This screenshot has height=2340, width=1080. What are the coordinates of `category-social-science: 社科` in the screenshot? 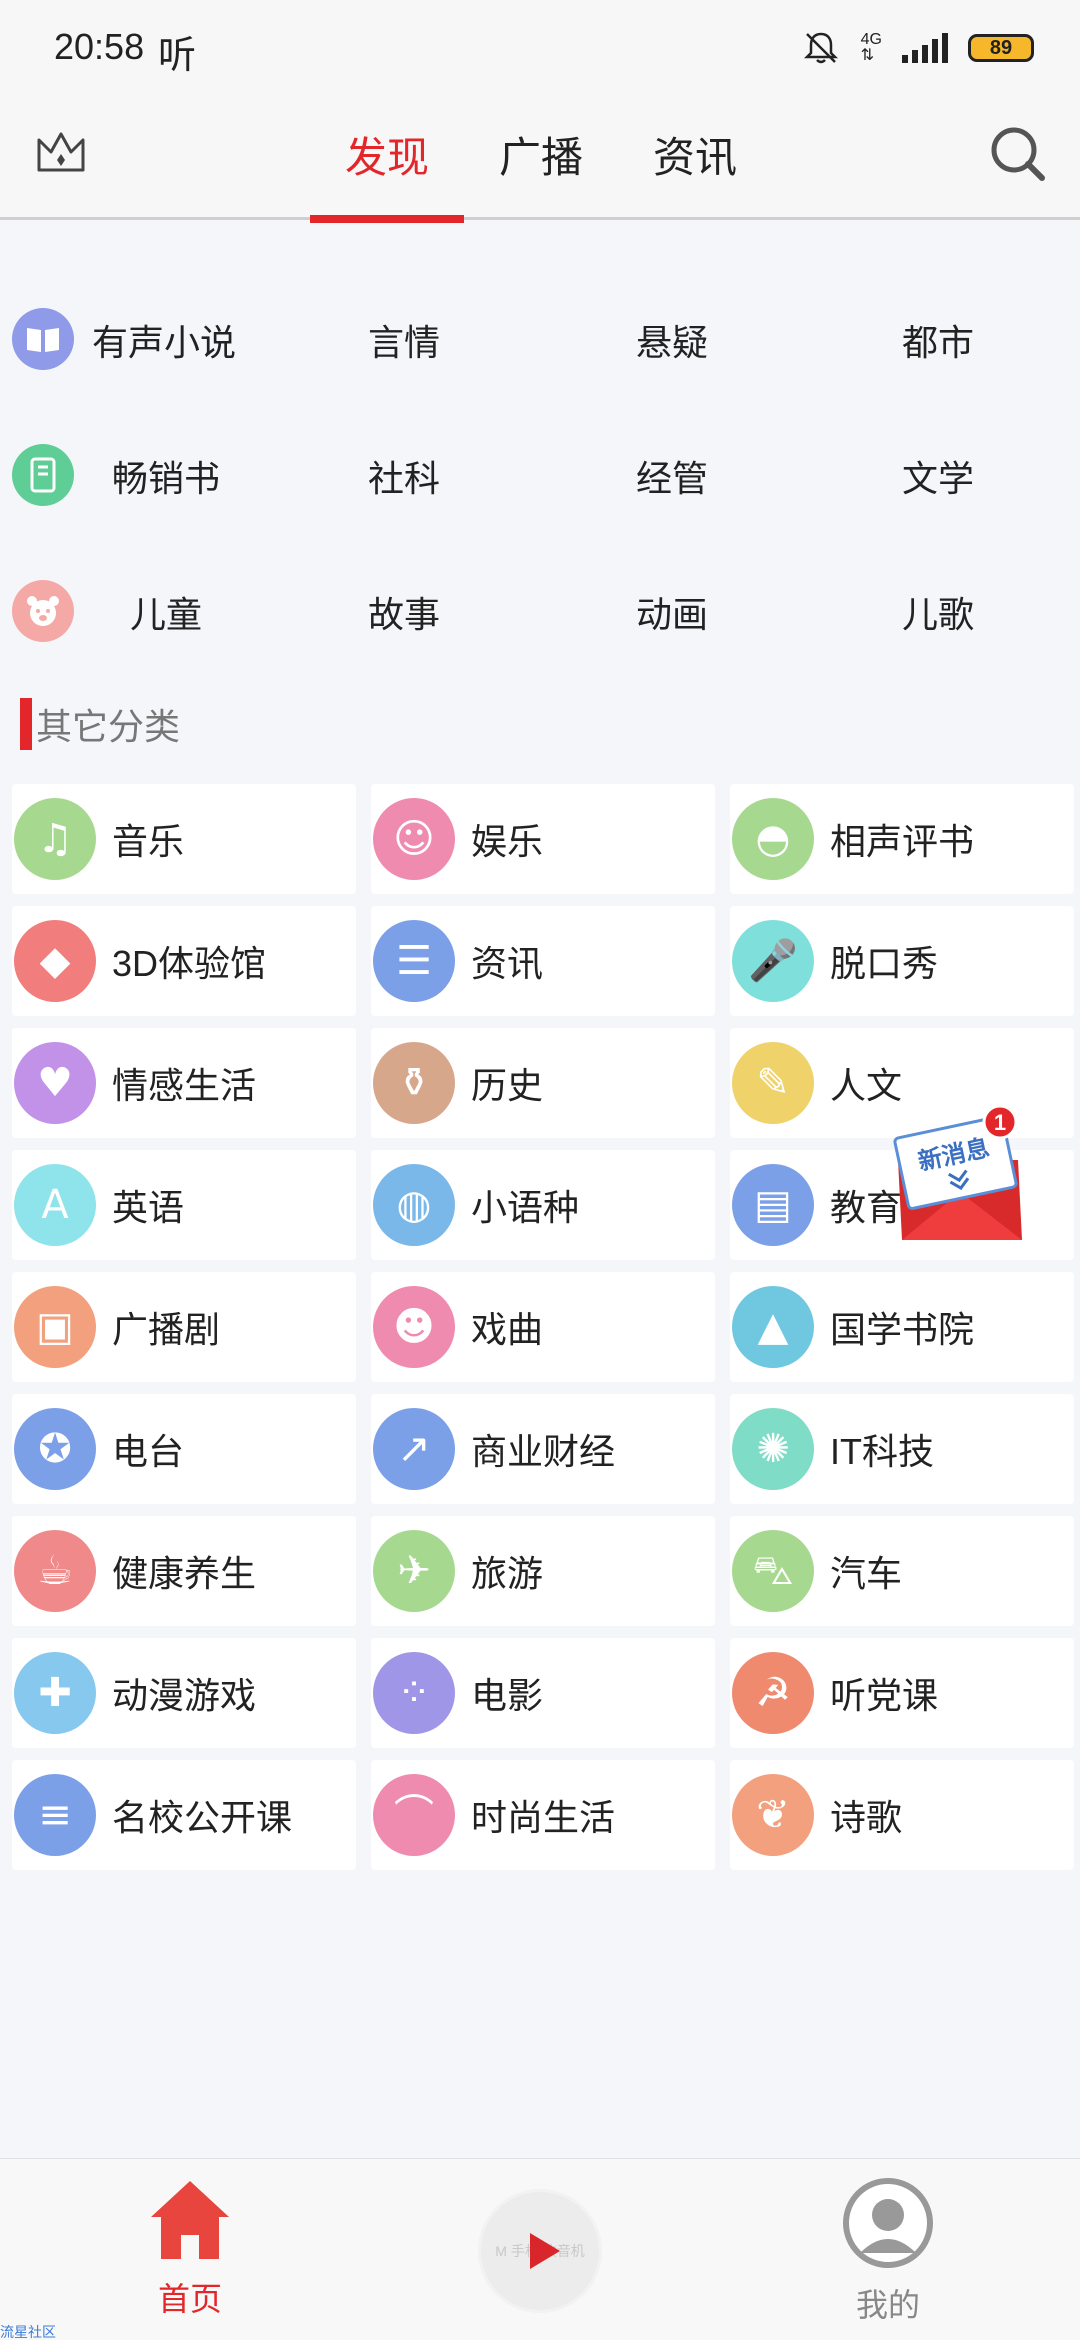 It's located at (404, 476).